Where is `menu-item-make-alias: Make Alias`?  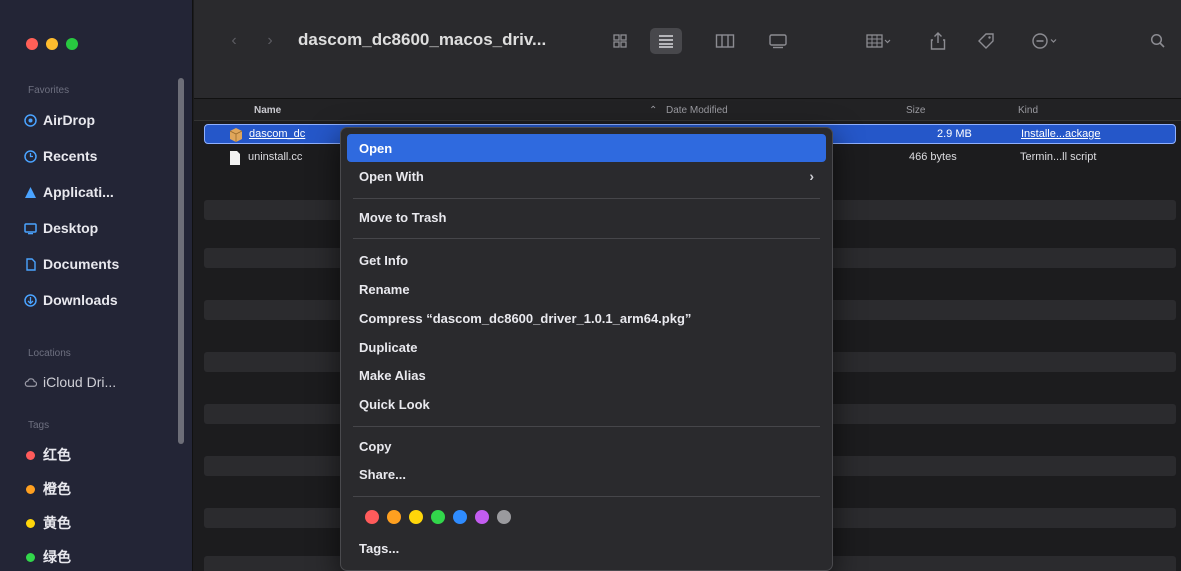
menu-item-make-alias: Make Alias is located at coordinates (586, 375).